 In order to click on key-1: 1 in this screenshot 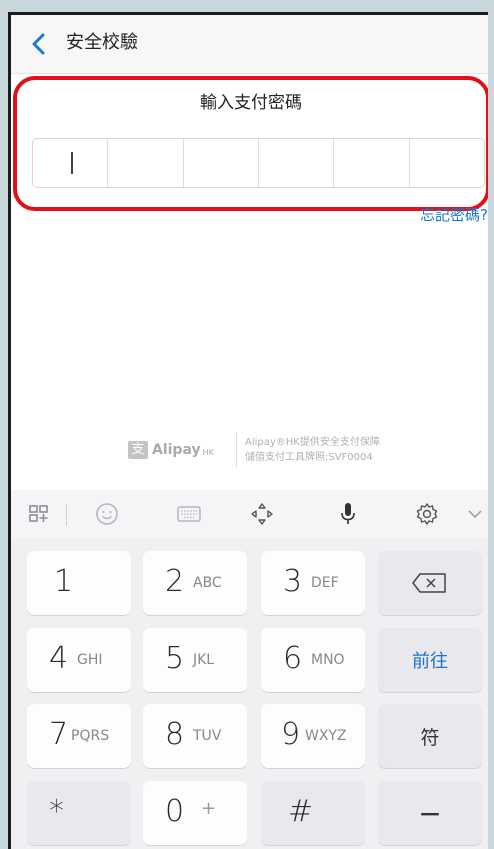, I will do `click(79, 583)`.